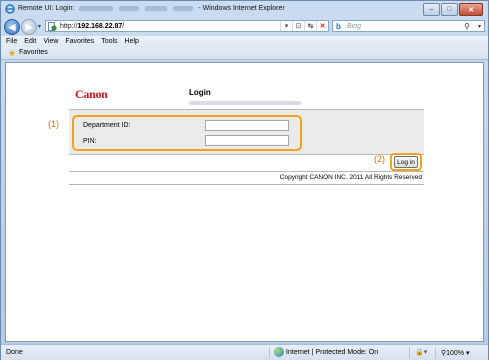 The height and width of the screenshot is (360, 489). Describe the element at coordinates (467, 26) in the screenshot. I see `search-icon: ⚲` at that location.